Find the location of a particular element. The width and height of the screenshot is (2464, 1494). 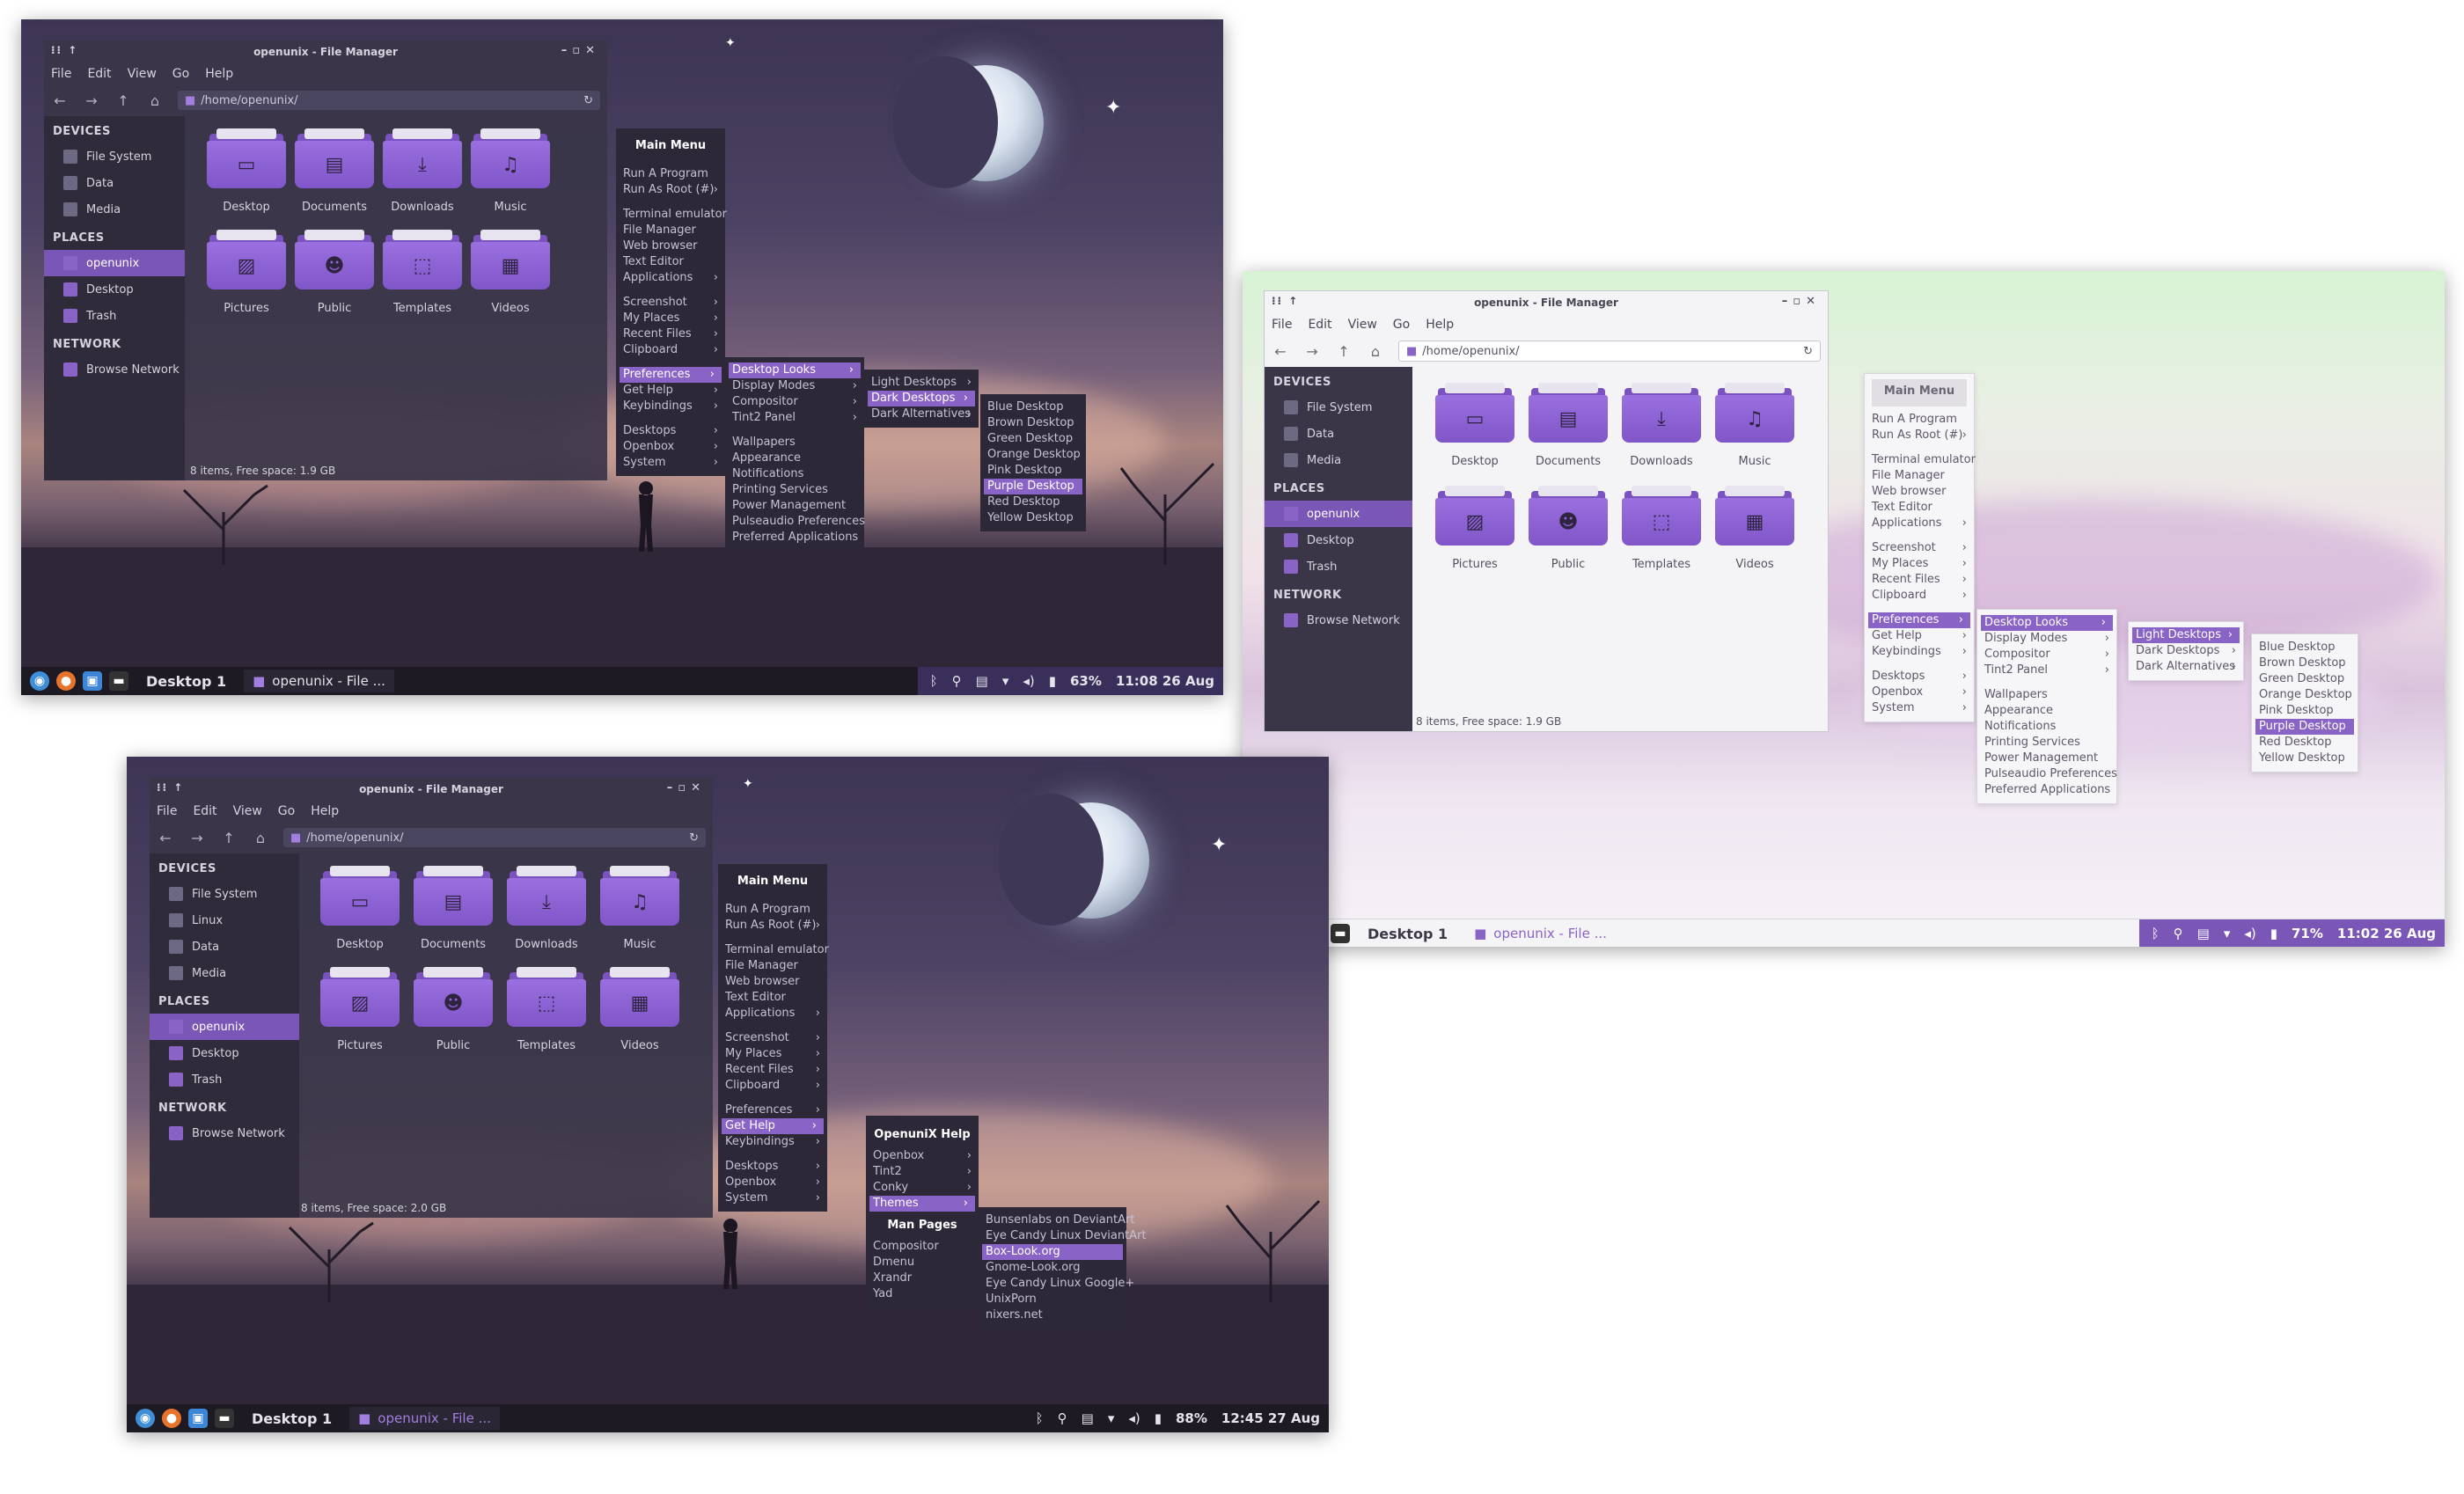

folder-documents: ▤ Documents is located at coordinates (1568, 425).